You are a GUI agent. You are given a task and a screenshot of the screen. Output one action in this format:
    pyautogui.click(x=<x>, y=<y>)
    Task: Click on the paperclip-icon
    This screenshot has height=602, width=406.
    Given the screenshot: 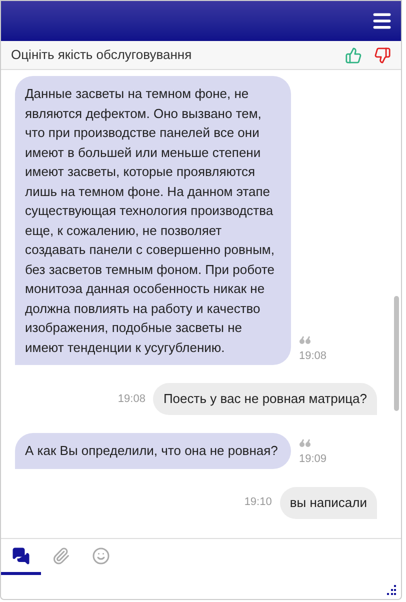 What is the action you would take?
    pyautogui.click(x=61, y=555)
    